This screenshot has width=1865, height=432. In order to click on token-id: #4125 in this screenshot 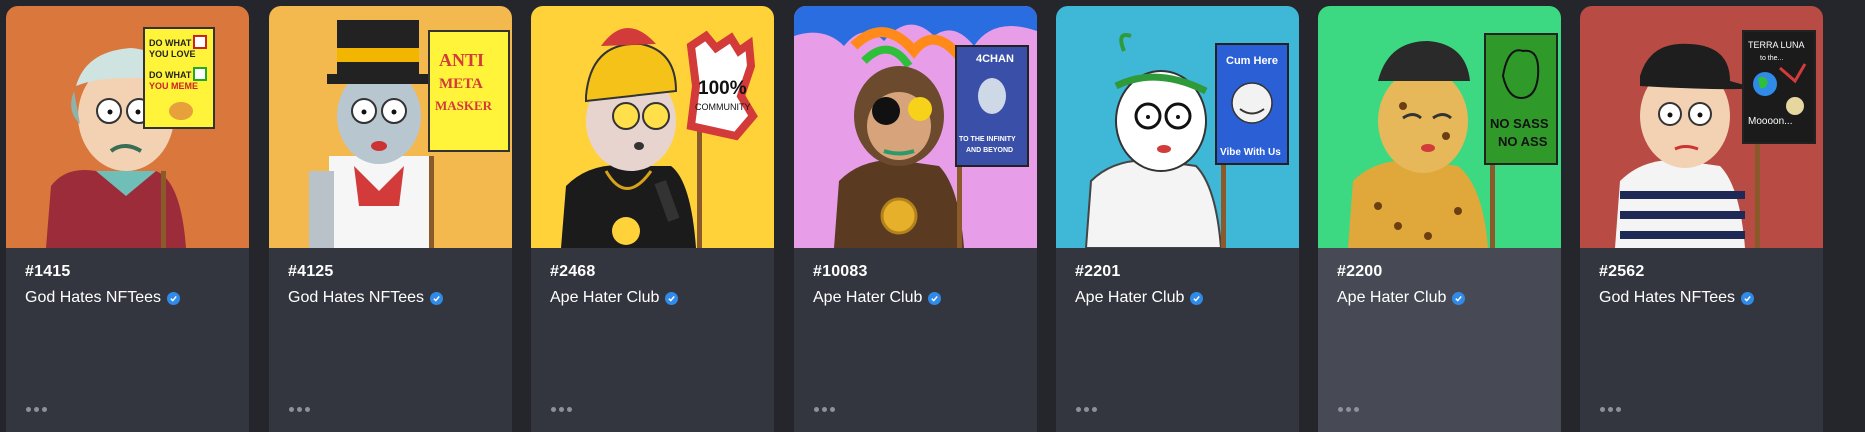, I will do `click(311, 271)`.